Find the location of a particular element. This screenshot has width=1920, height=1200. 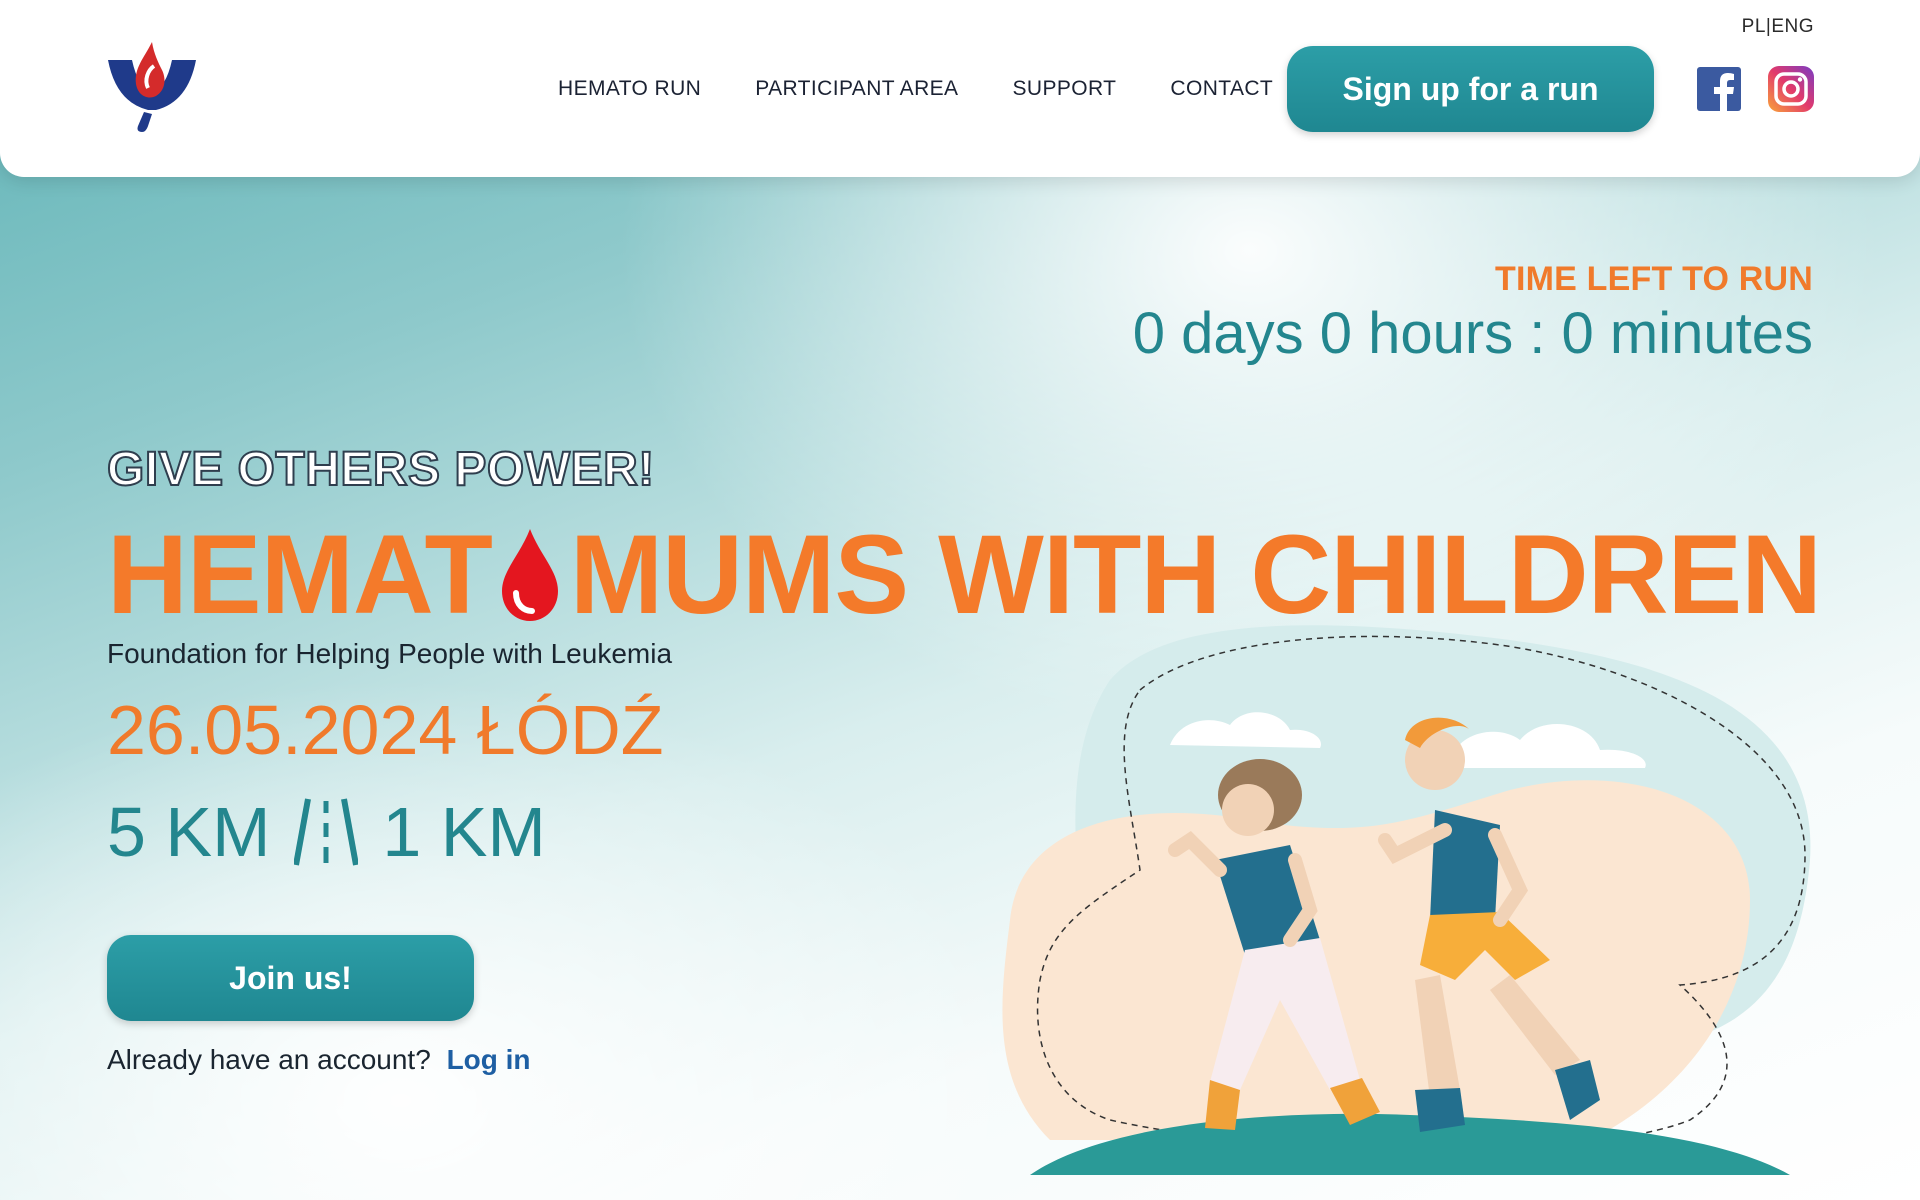

hero-tagline: GIVE OTHERS POWER! is located at coordinates (380, 469).